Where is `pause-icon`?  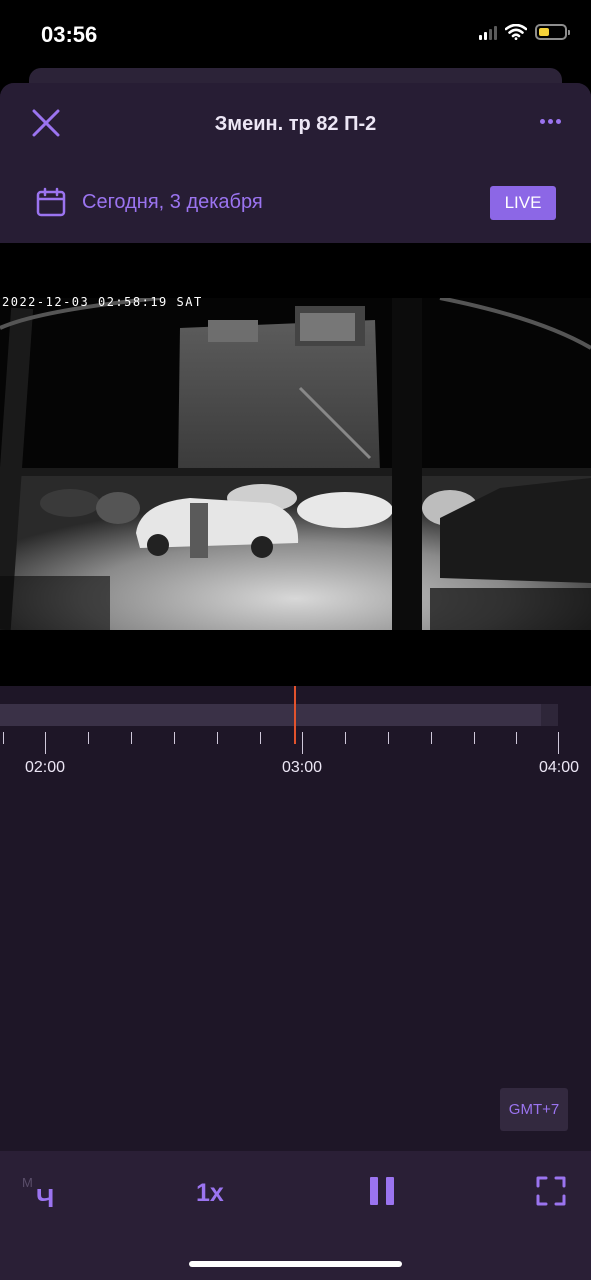 pause-icon is located at coordinates (382, 1191).